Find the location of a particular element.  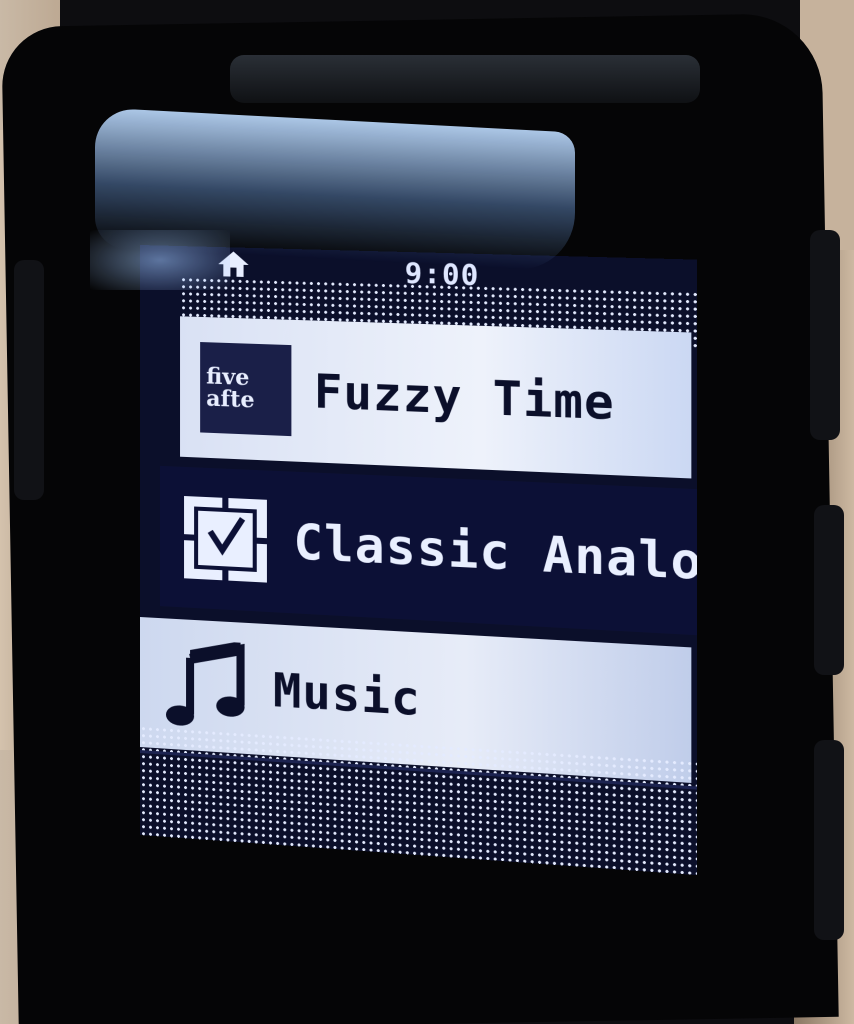

analog-clock-icon is located at coordinates (225, 539).